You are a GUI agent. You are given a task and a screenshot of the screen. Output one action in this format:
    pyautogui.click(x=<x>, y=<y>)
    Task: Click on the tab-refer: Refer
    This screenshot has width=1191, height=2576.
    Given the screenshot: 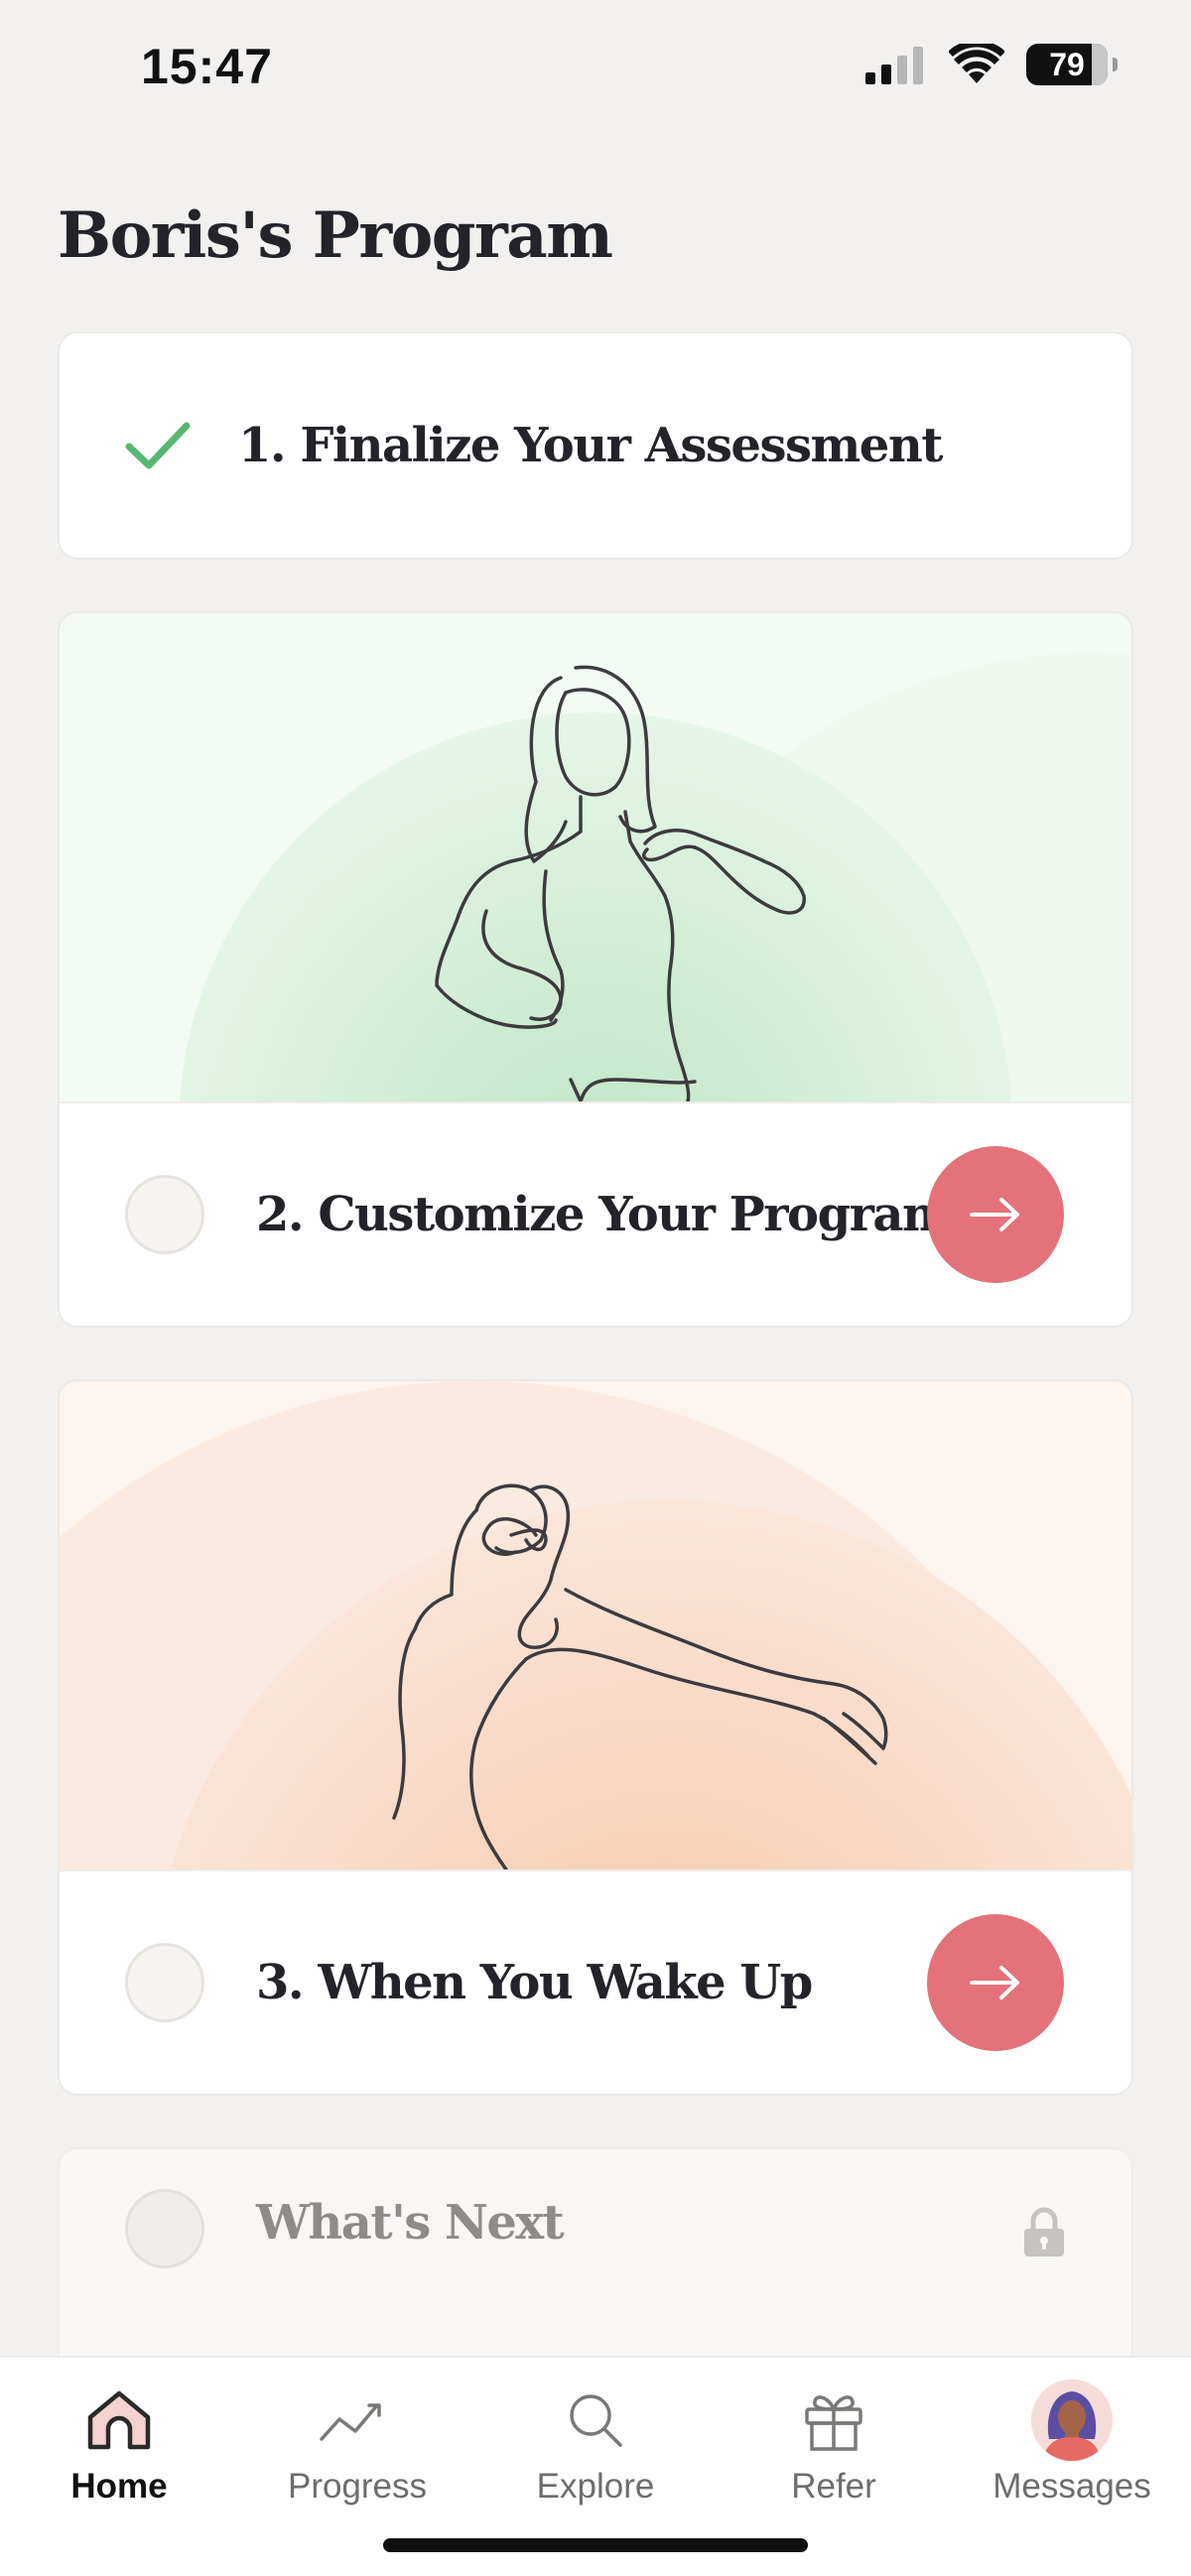 What is the action you would take?
    pyautogui.click(x=833, y=2445)
    